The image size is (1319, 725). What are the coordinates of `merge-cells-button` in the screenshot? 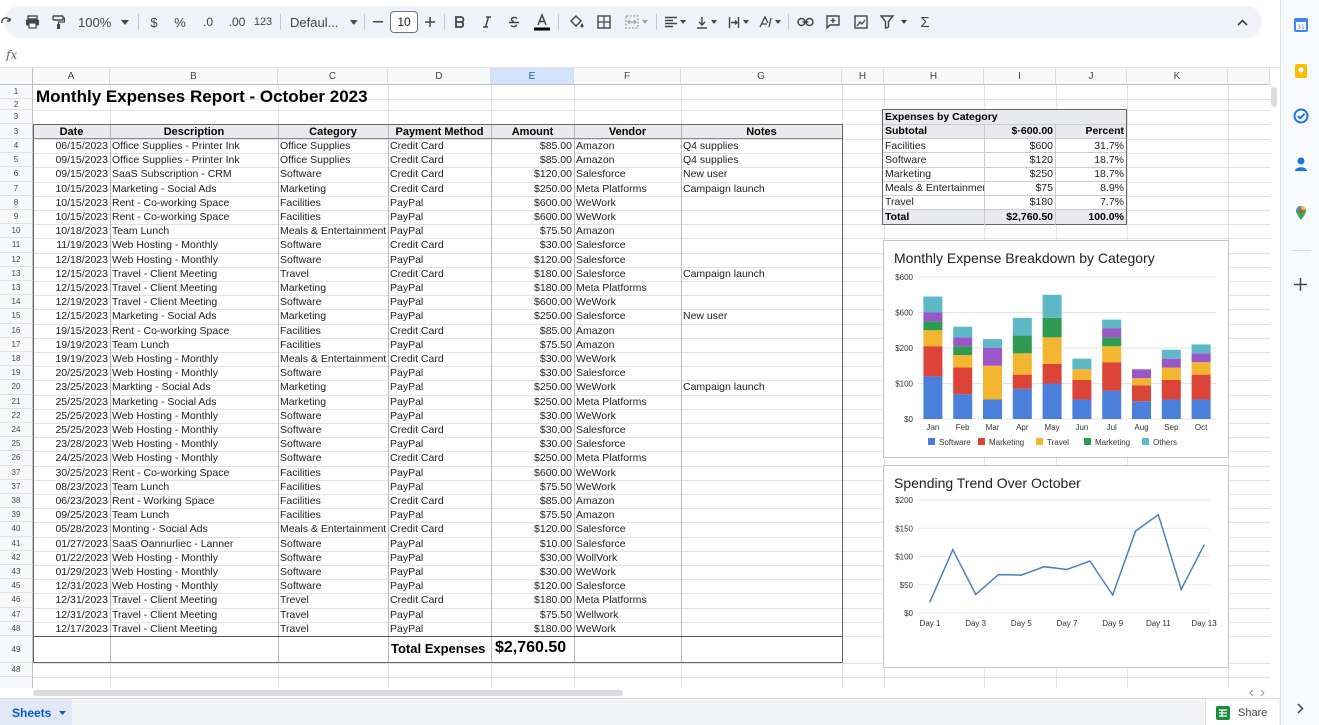 It's located at (637, 22).